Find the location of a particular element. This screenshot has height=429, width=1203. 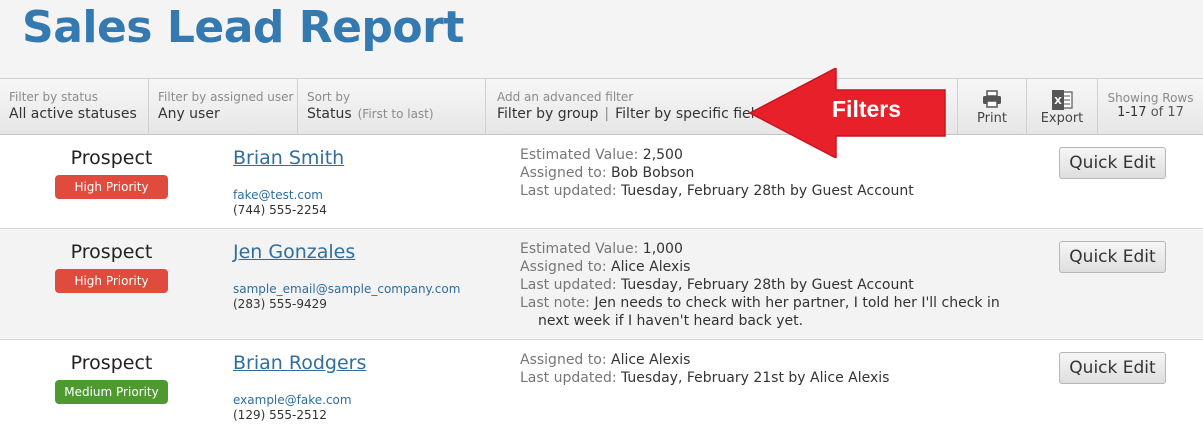

row-range: 1-17 is located at coordinates (1132, 112).